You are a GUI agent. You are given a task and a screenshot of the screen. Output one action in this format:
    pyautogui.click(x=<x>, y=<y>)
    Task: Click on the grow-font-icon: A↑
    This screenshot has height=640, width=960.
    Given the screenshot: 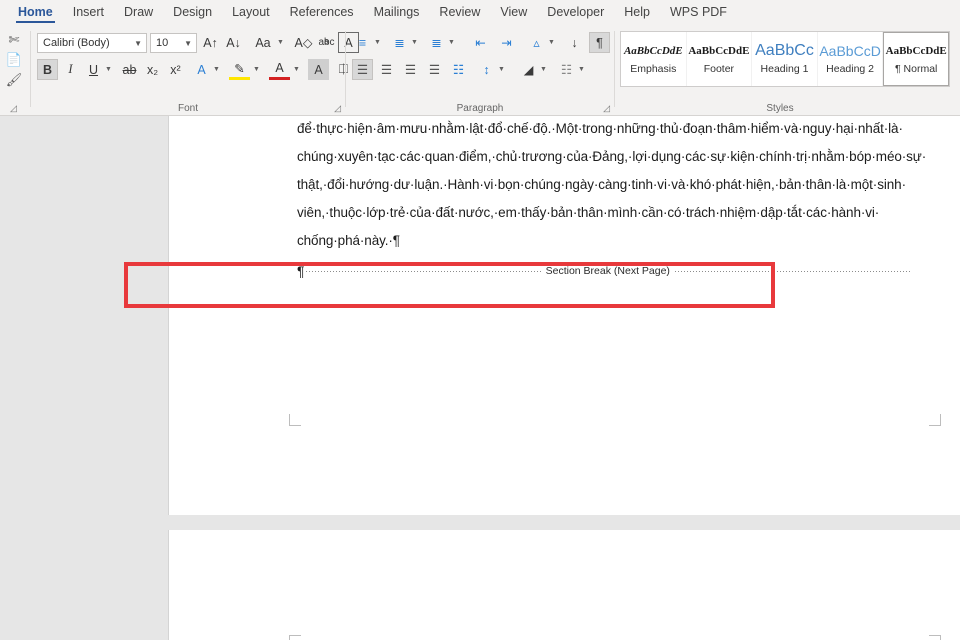 What is the action you would take?
    pyautogui.click(x=210, y=42)
    